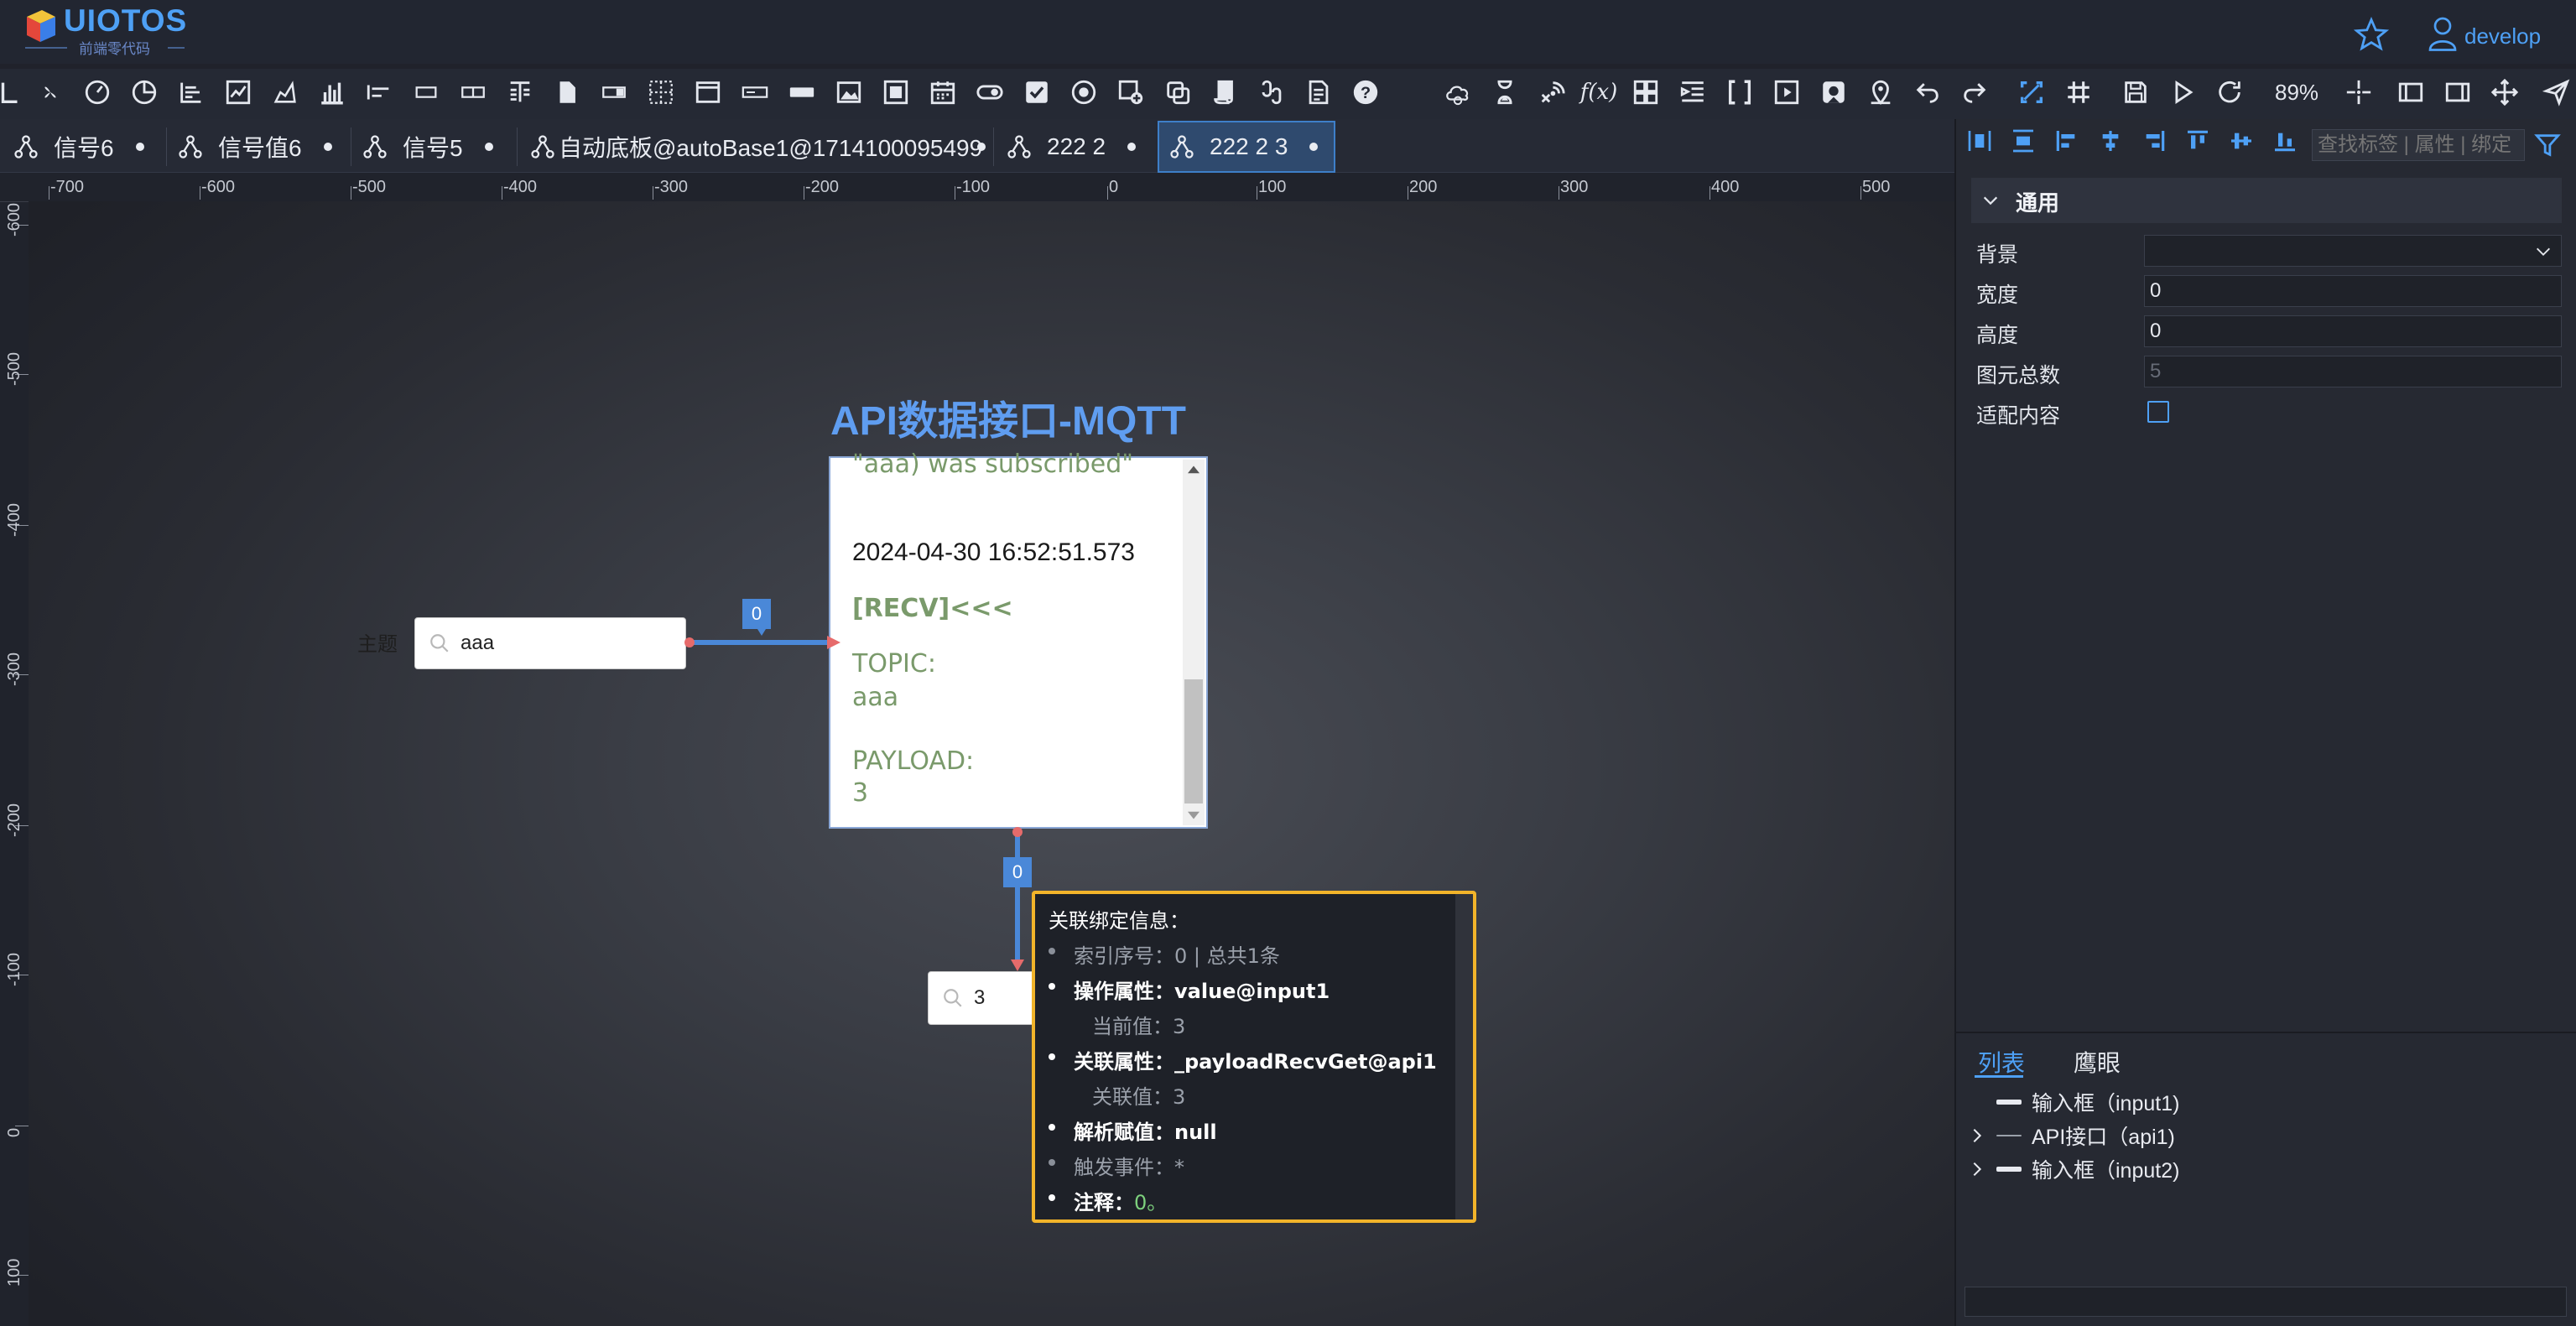 Image resolution: width=2576 pixels, height=1326 pixels. I want to click on scroll-down-arrow-icon, so click(1193, 816).